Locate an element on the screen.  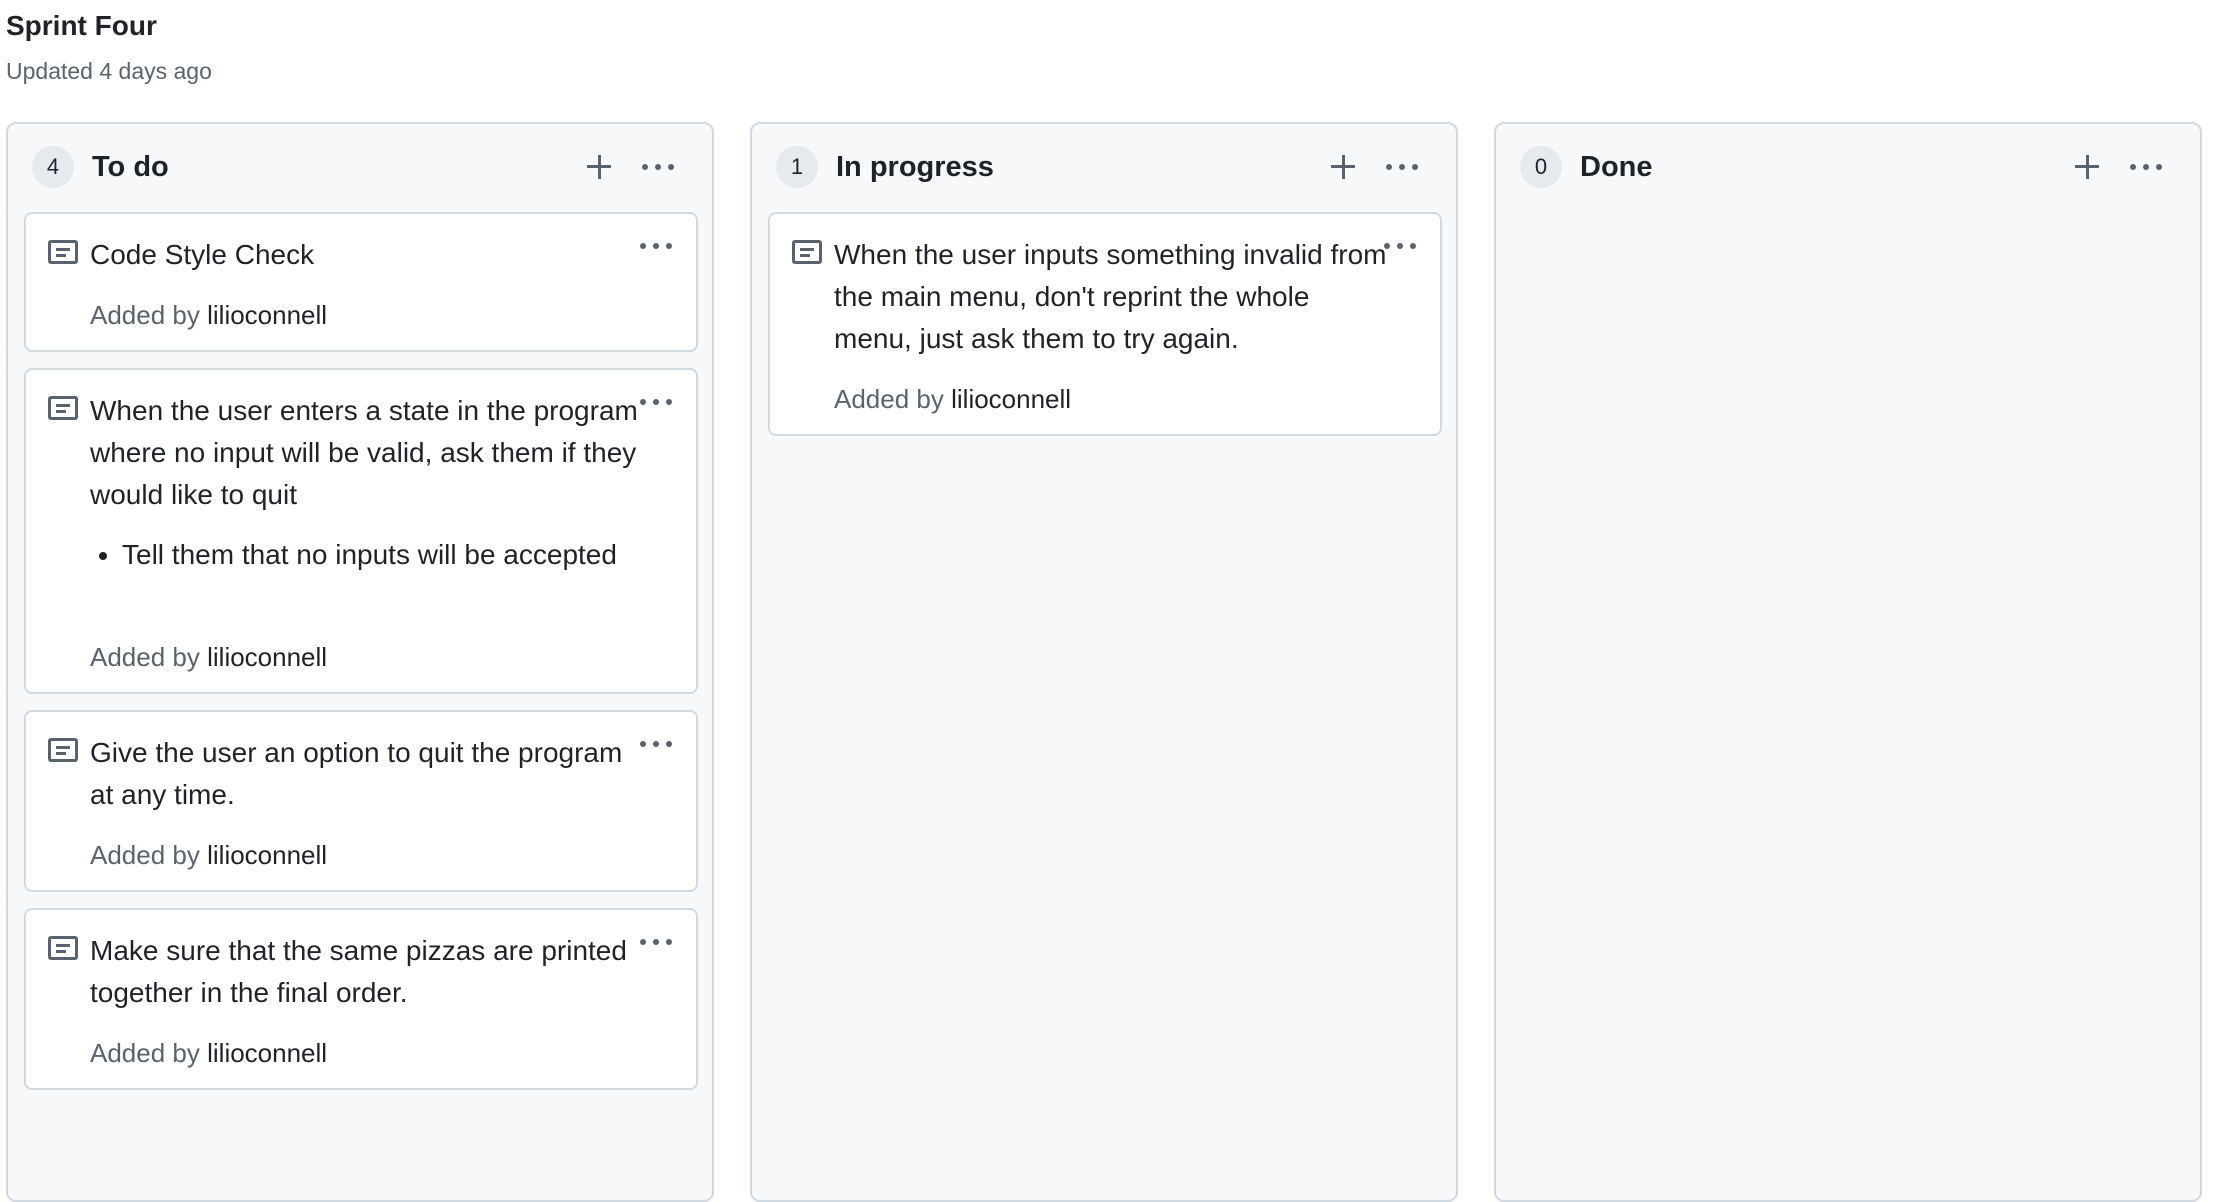
view-header: Sprint Four Updated 4 days ago is located at coordinates (109, 46).